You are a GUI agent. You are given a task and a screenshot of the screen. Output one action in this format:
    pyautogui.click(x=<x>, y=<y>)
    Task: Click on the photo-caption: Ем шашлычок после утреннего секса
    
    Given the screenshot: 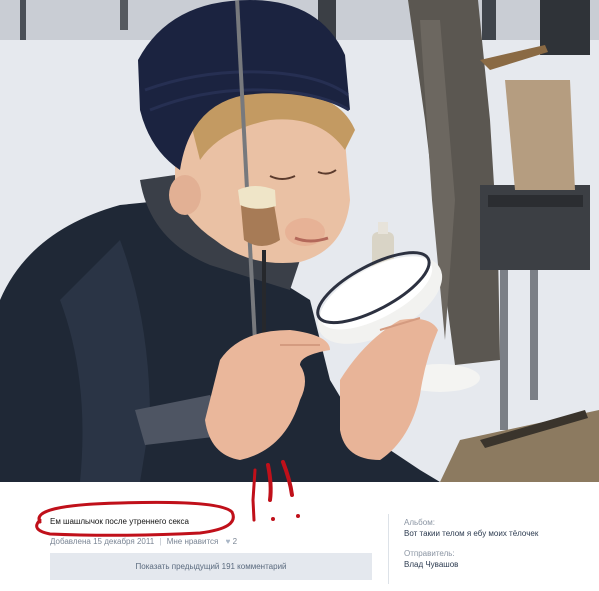 What is the action you would take?
    pyautogui.click(x=119, y=521)
    